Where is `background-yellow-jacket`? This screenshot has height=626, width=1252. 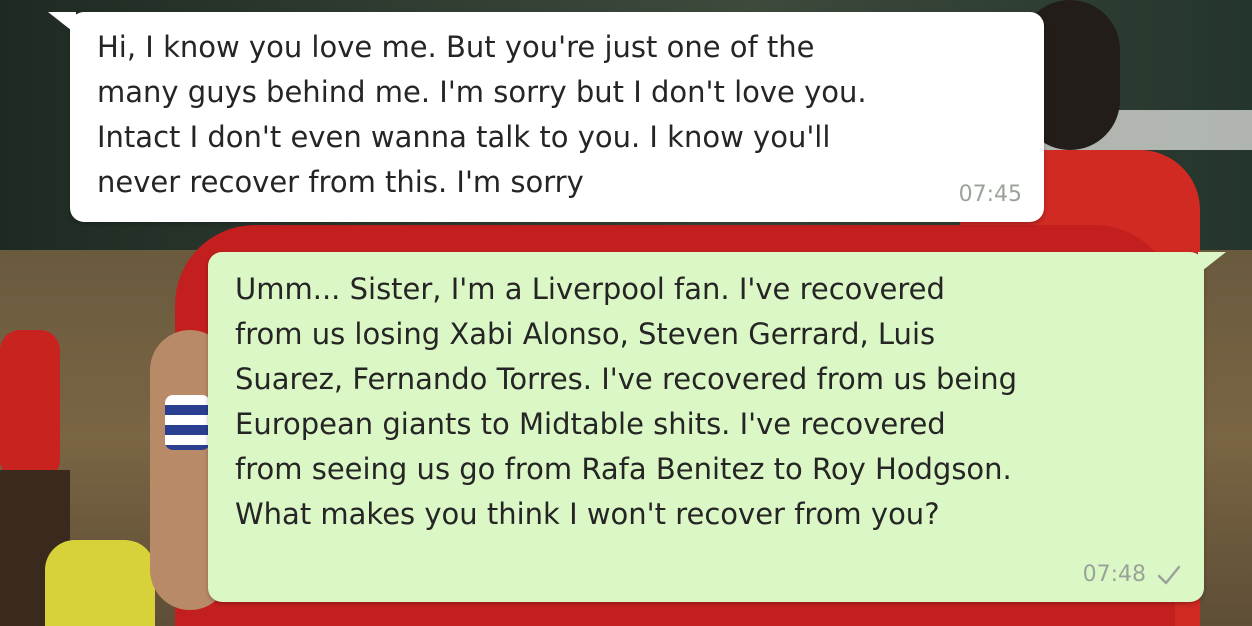 background-yellow-jacket is located at coordinates (100, 583).